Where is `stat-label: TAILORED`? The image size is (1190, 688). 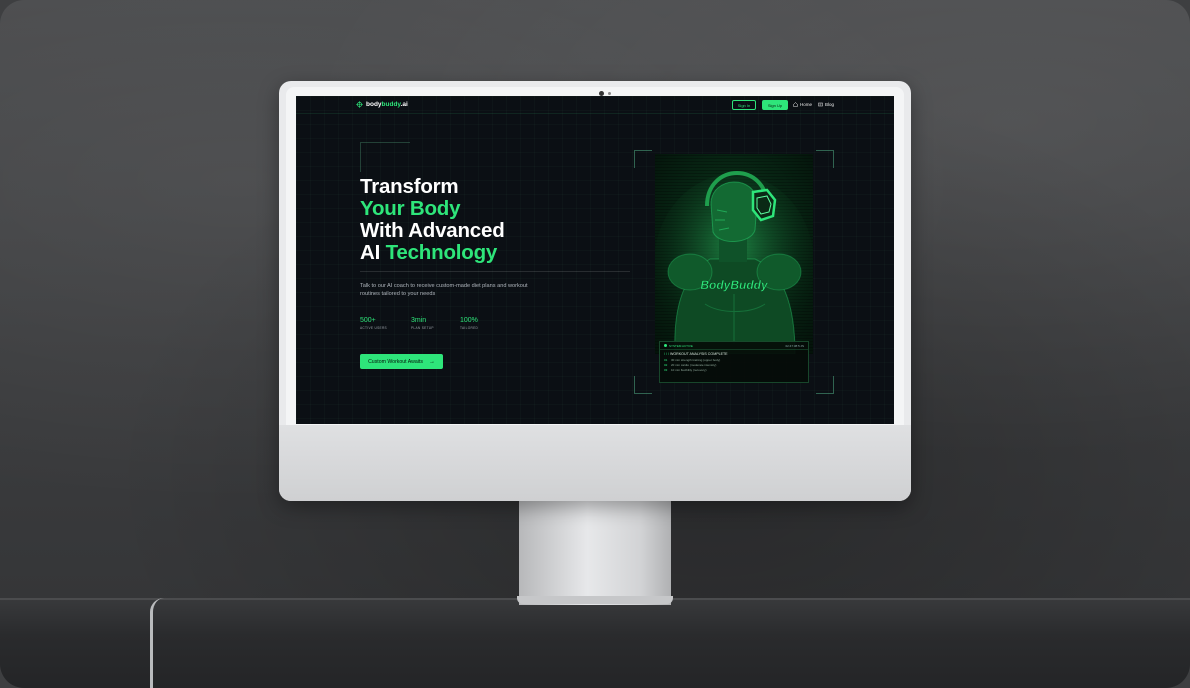
stat-label: TAILORED is located at coordinates (469, 328).